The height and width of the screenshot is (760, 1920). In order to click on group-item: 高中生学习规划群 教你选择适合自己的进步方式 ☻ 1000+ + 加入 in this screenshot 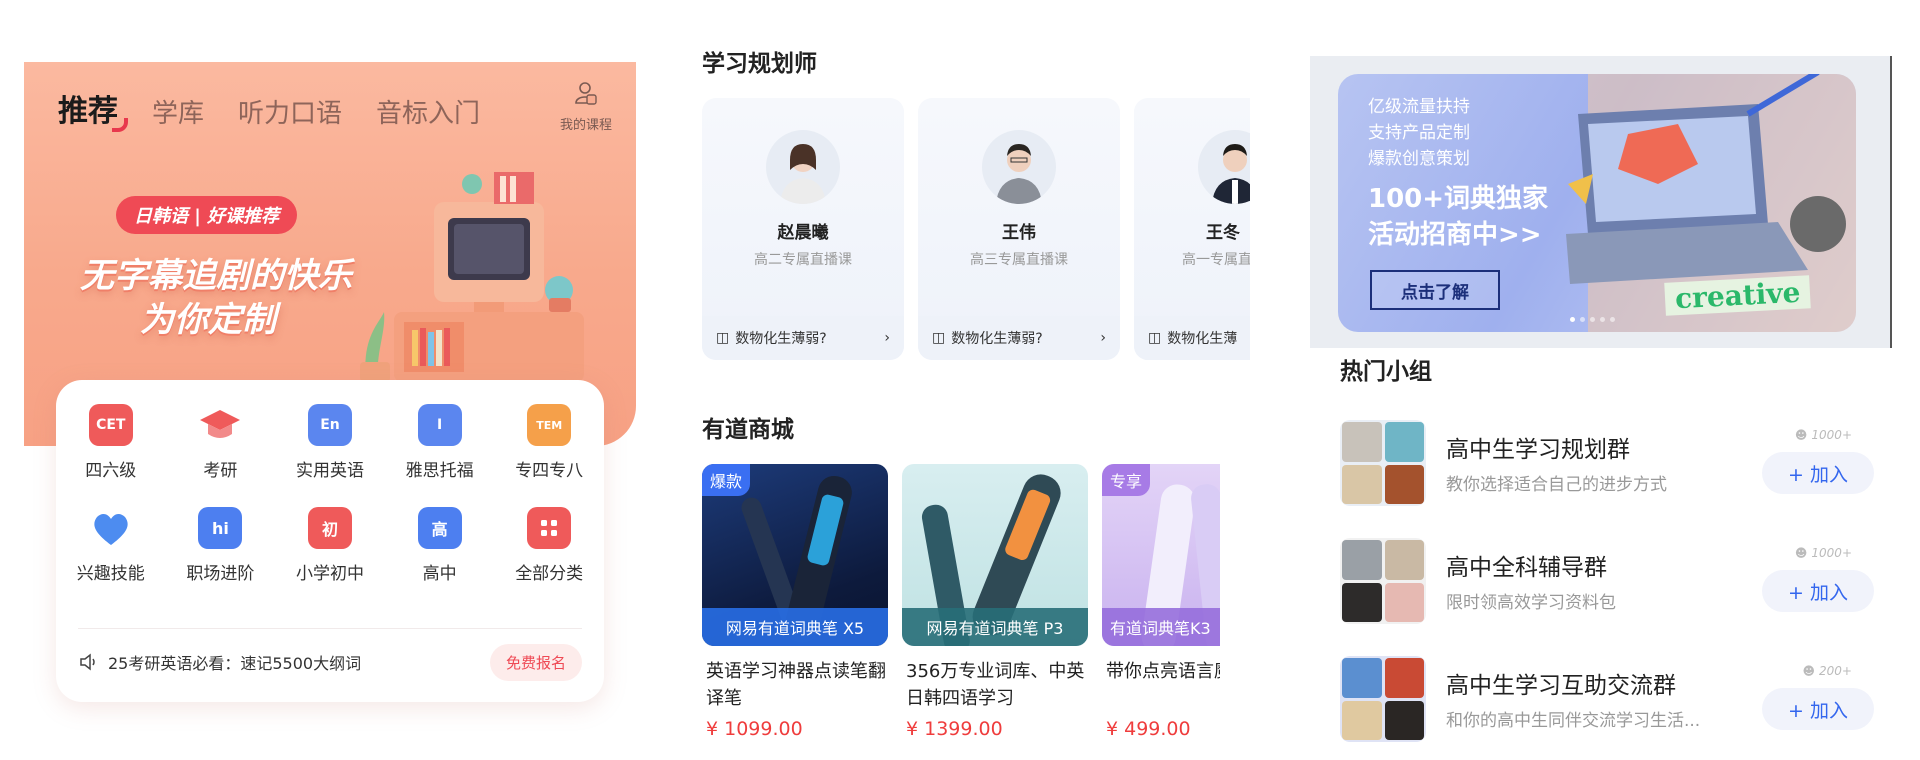, I will do `click(1607, 464)`.